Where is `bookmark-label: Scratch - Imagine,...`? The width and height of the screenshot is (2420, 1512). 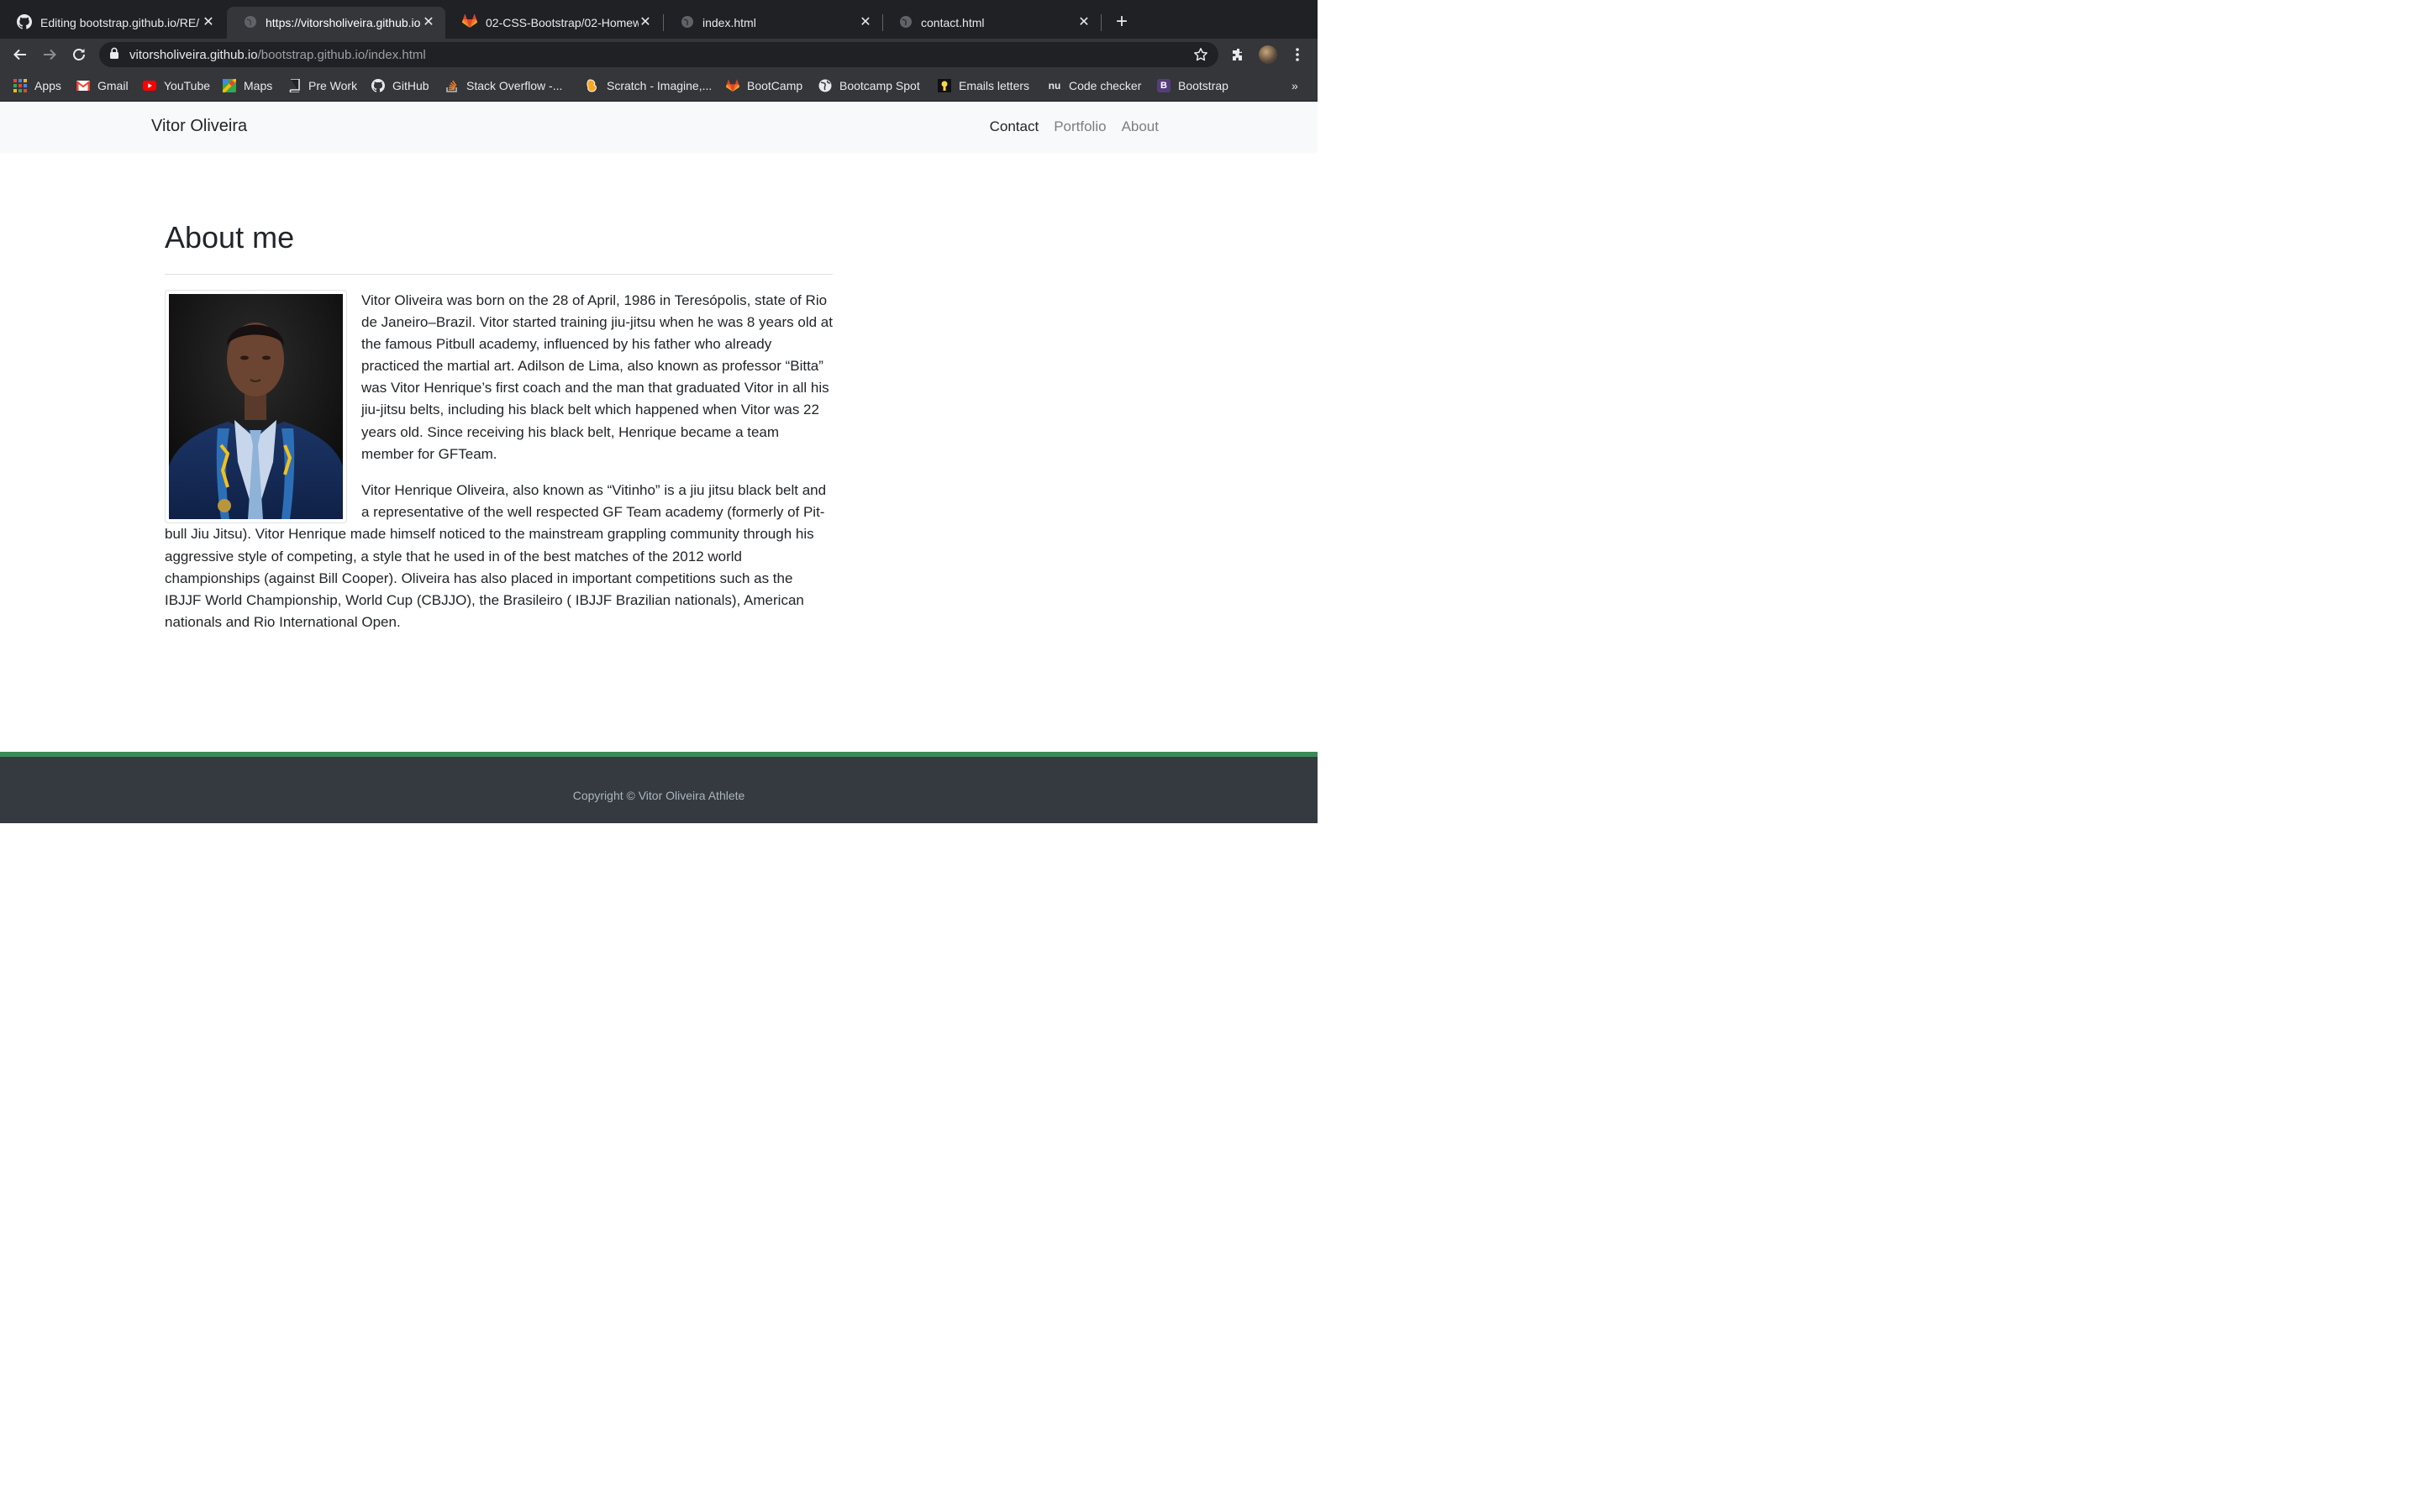
bookmark-label: Scratch - Imagine,... is located at coordinates (660, 85).